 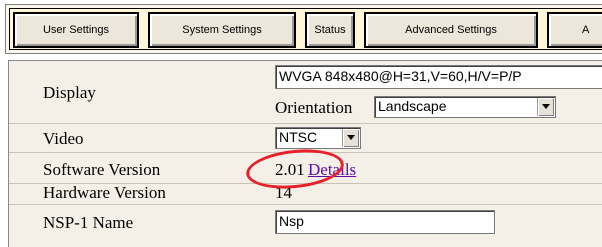 What do you see at coordinates (385, 222) in the screenshot?
I see `nsp-name-input: Nsp` at bounding box center [385, 222].